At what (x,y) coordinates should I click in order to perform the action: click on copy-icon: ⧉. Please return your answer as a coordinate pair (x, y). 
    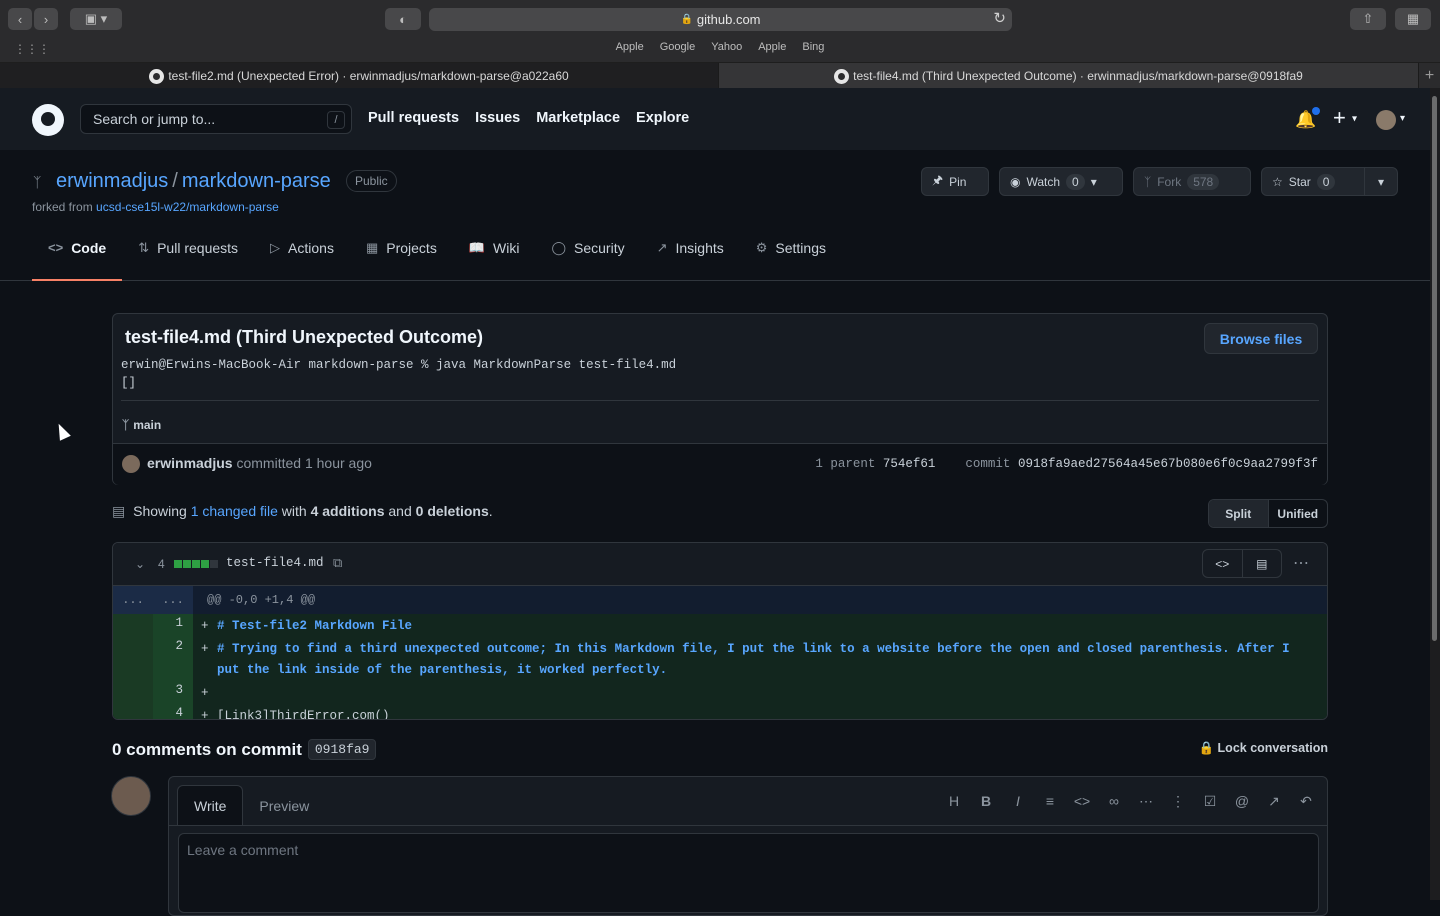
    Looking at the image, I should click on (337, 563).